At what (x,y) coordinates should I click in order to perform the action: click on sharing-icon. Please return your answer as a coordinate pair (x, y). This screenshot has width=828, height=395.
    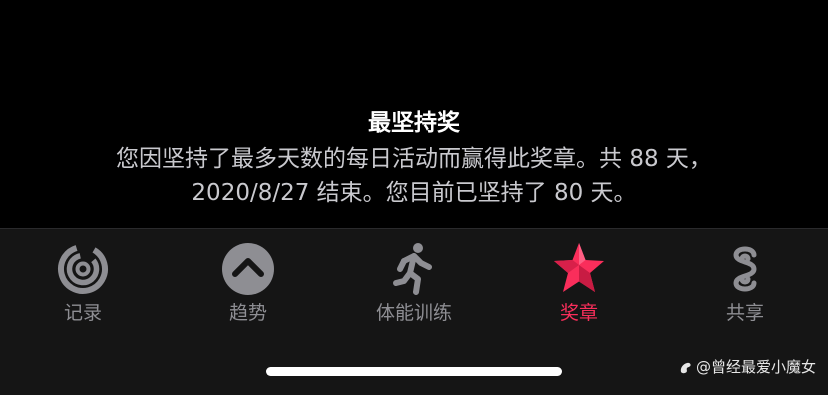
    Looking at the image, I should click on (745, 269).